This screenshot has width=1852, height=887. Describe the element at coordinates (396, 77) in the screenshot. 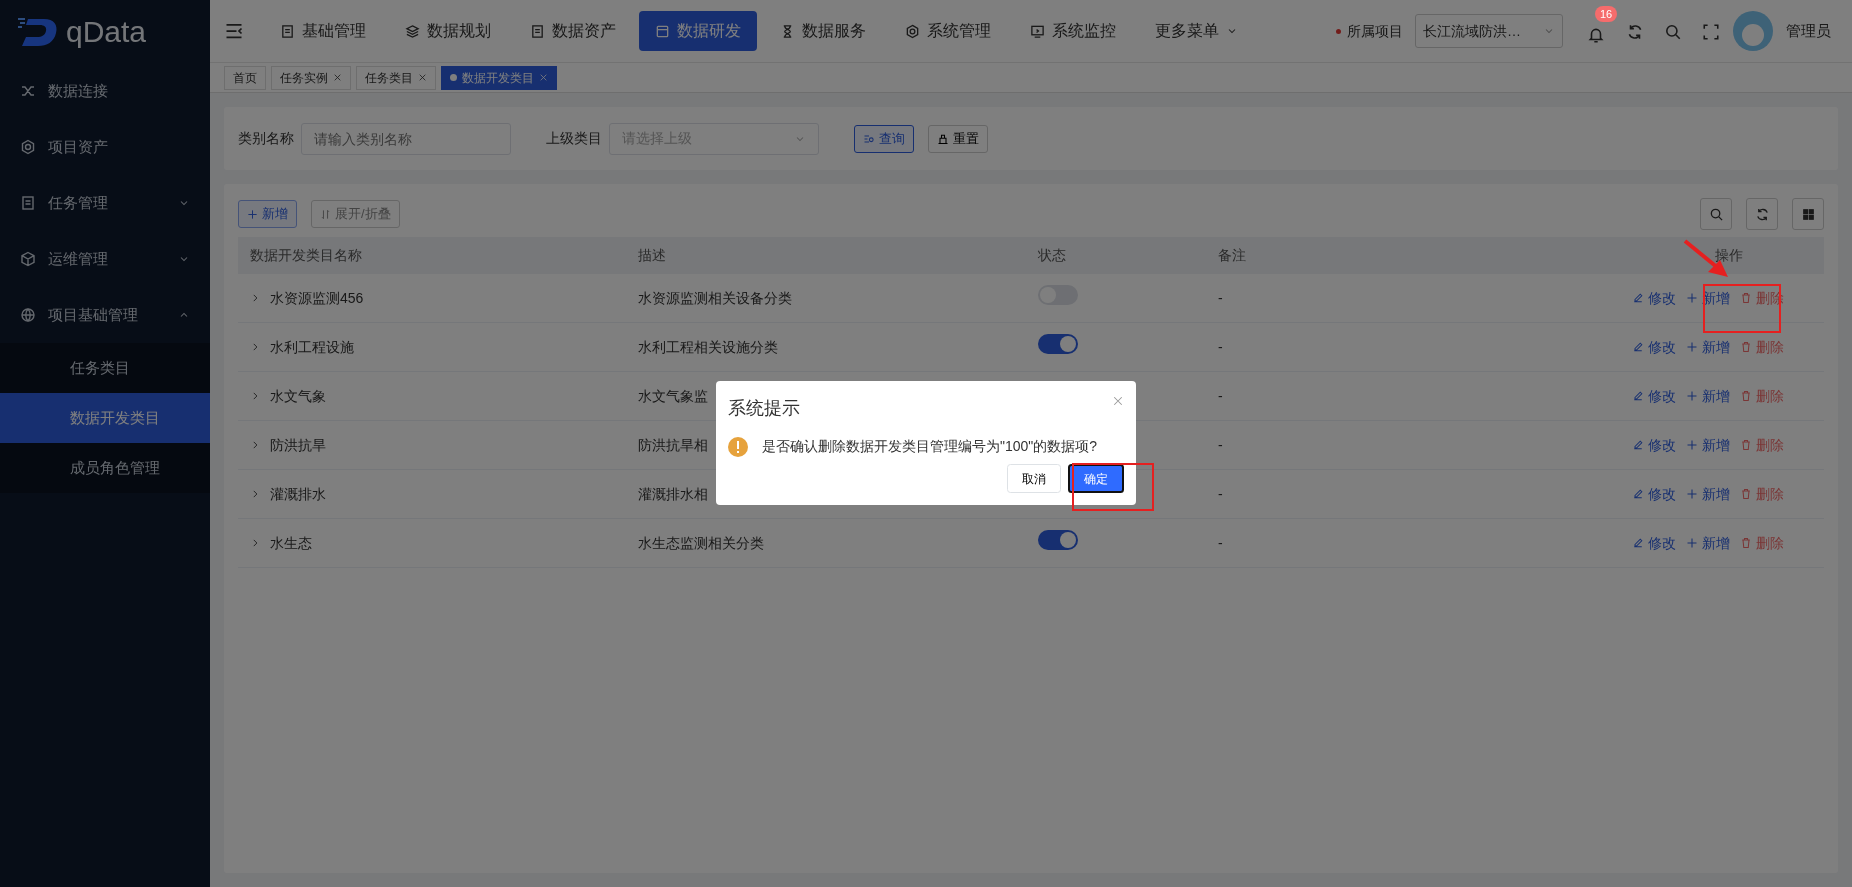

I see `page-tab: 任务类目` at that location.